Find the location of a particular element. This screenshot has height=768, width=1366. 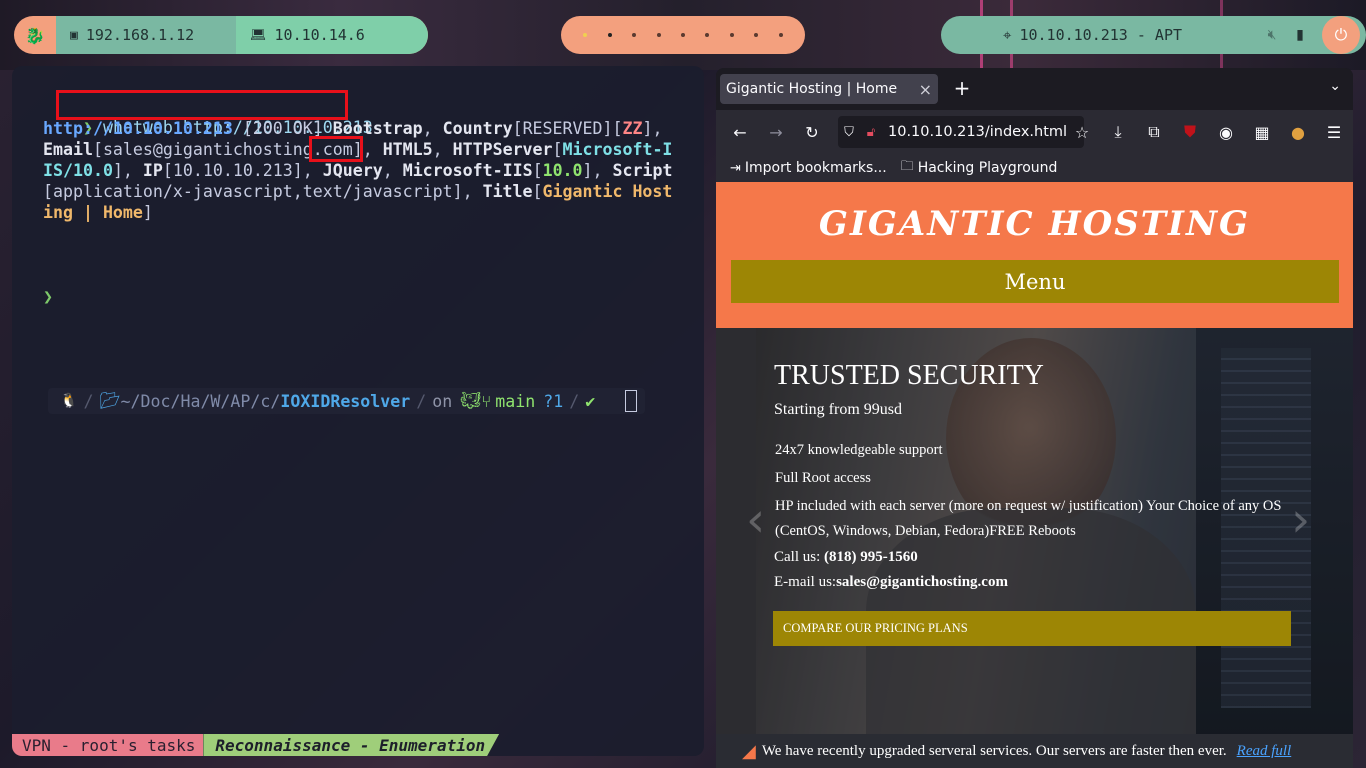

empty-prompt: ❯ is located at coordinates (48, 296).